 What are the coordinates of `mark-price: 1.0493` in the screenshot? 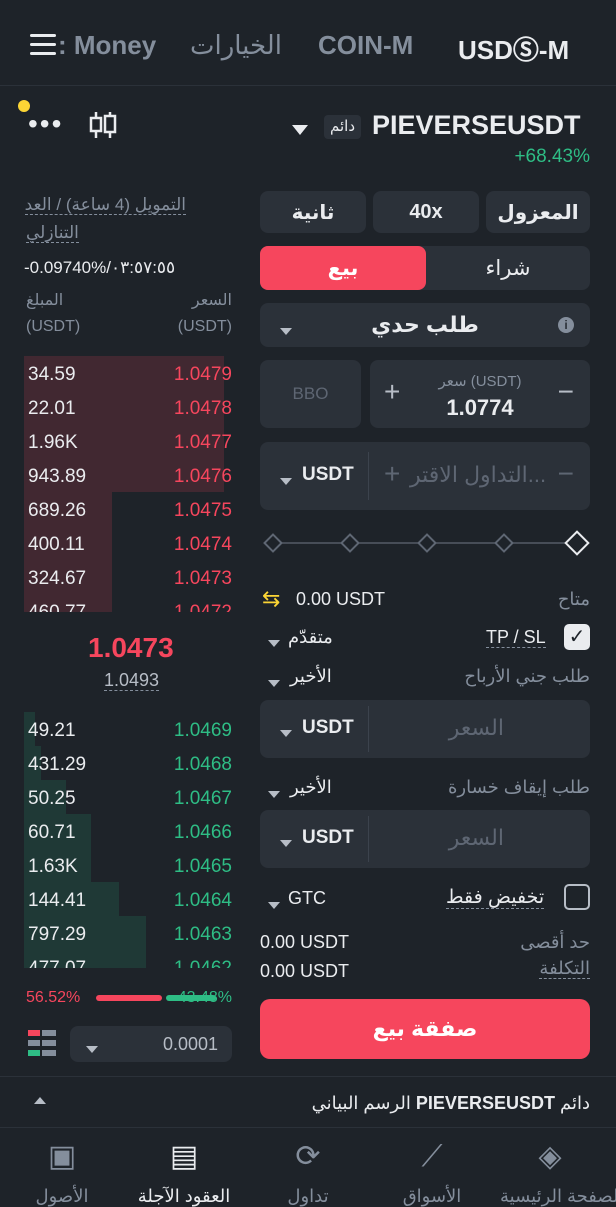 It's located at (132, 680).